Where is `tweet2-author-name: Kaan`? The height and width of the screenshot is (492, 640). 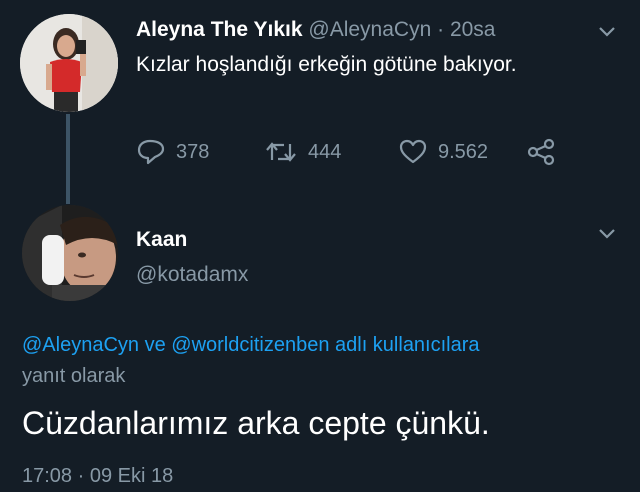
tweet2-author-name: Kaan is located at coordinates (161, 240).